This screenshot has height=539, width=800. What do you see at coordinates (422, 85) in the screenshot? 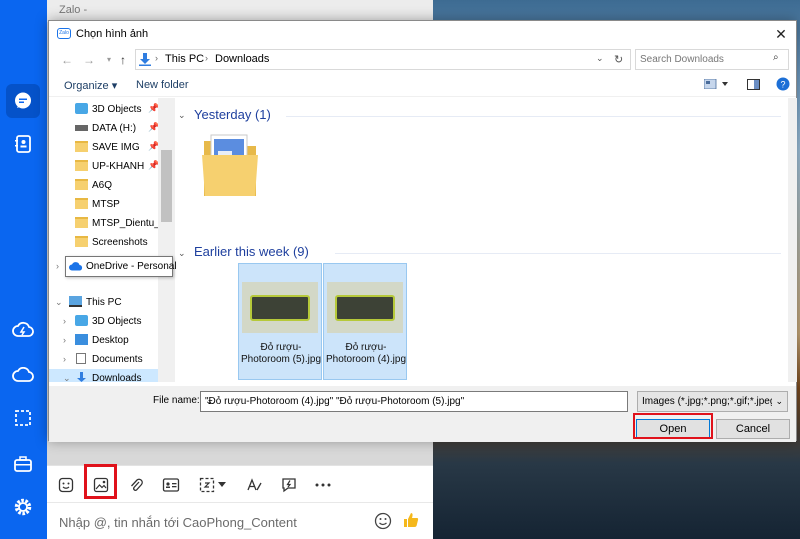
I see `command-bar: Organize ▾ New folder ?` at bounding box center [422, 85].